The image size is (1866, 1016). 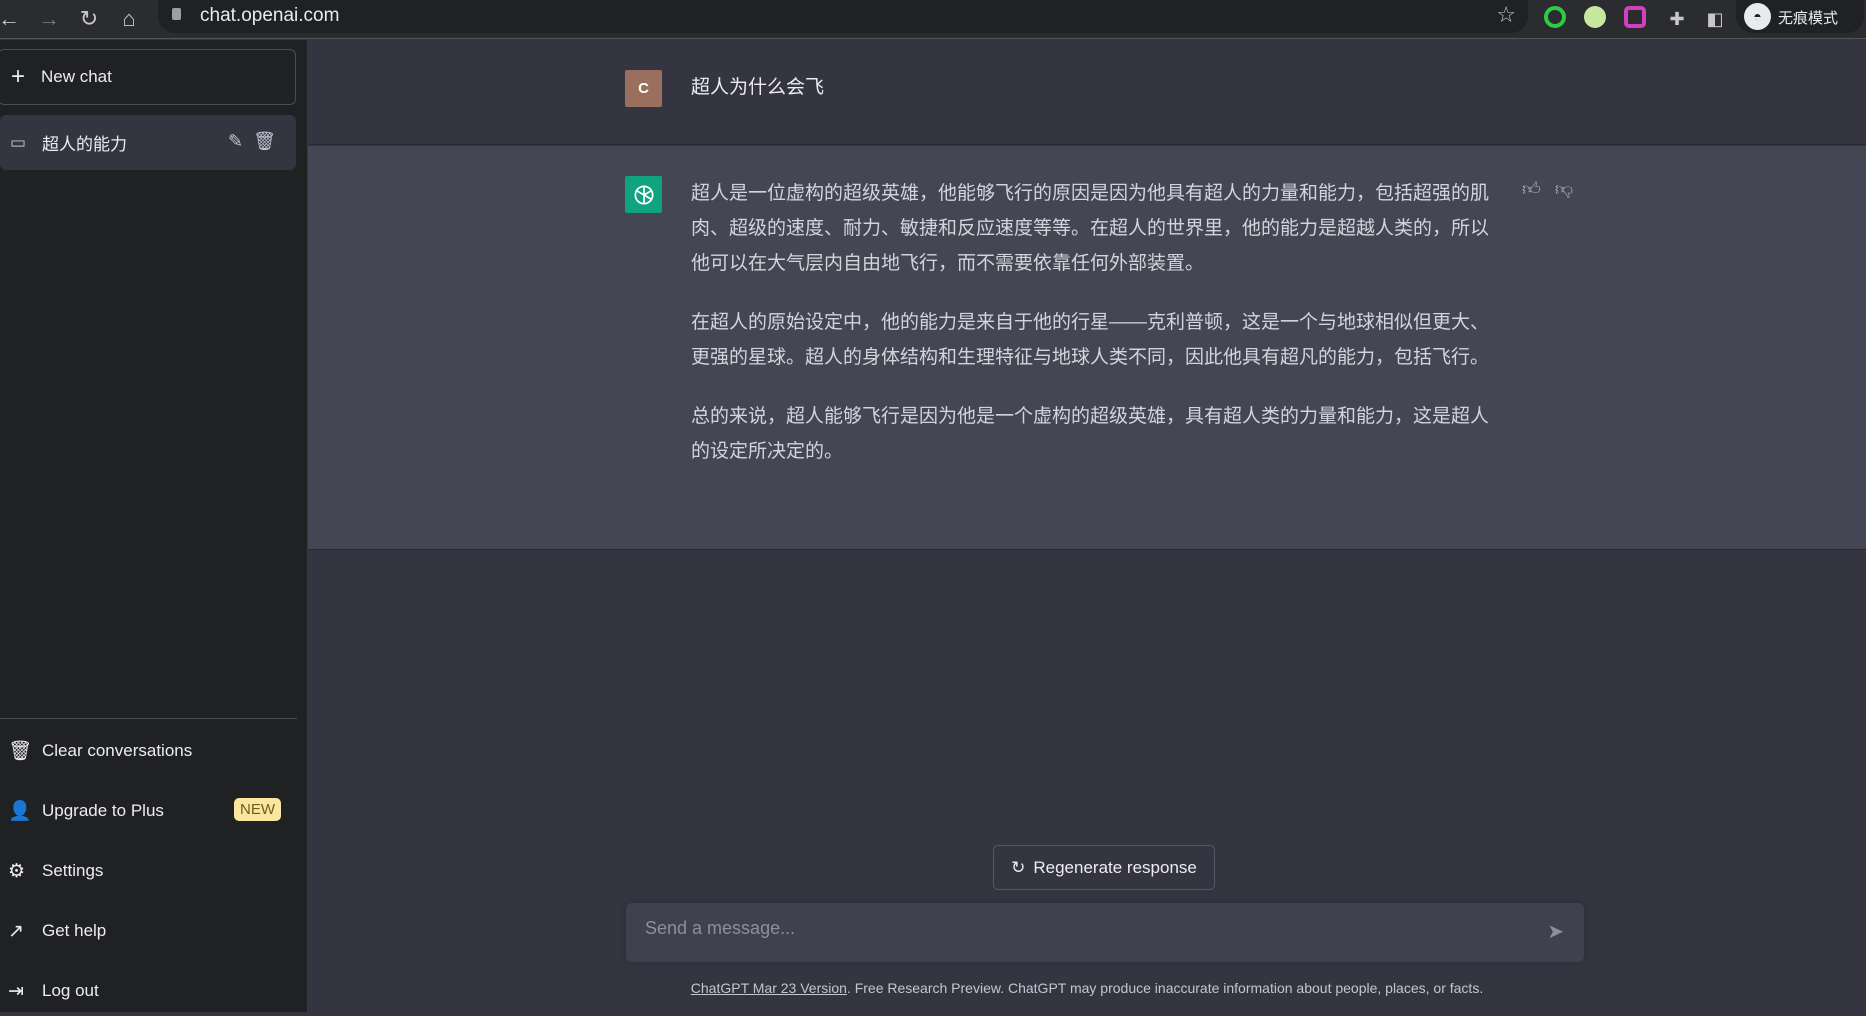 I want to click on bookmark-star-icon: ☆, so click(x=1506, y=15).